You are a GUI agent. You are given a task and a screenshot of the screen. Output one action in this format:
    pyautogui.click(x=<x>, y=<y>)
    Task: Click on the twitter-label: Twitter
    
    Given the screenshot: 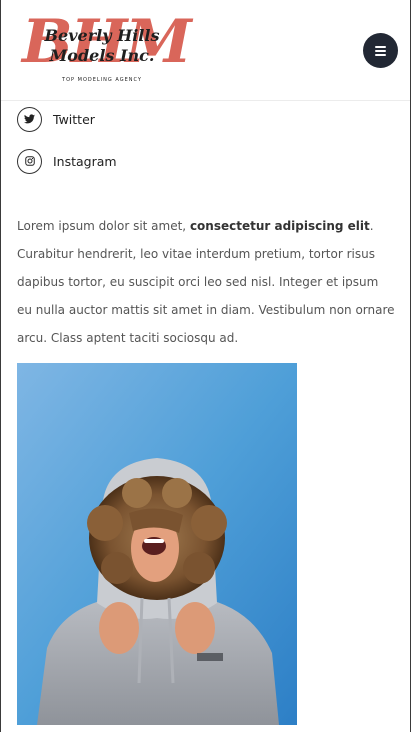 What is the action you would take?
    pyautogui.click(x=74, y=119)
    